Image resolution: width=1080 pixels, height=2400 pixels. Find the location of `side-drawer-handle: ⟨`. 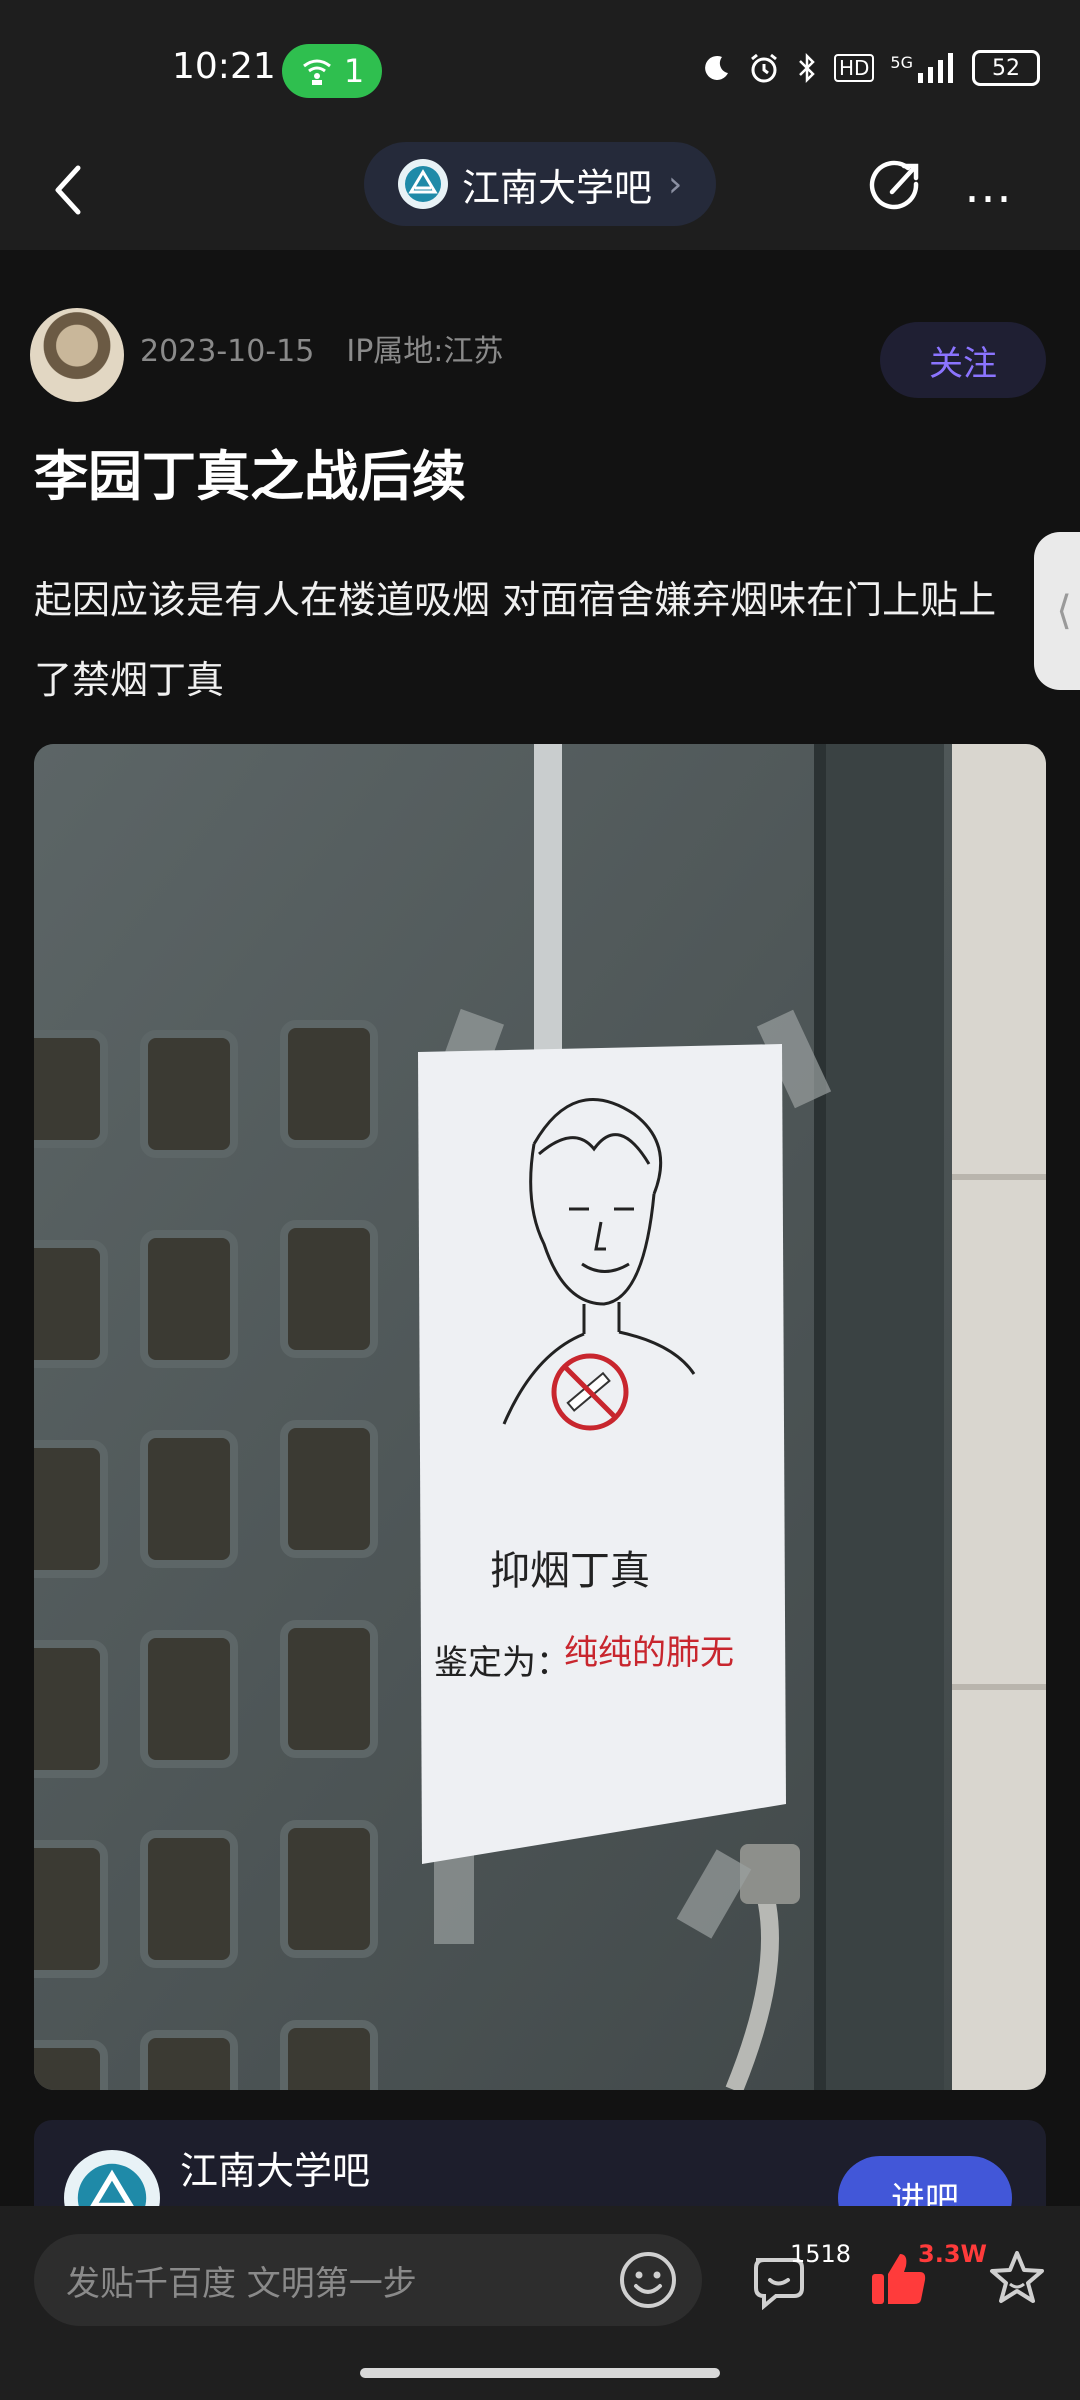

side-drawer-handle: ⟨ is located at coordinates (1057, 611).